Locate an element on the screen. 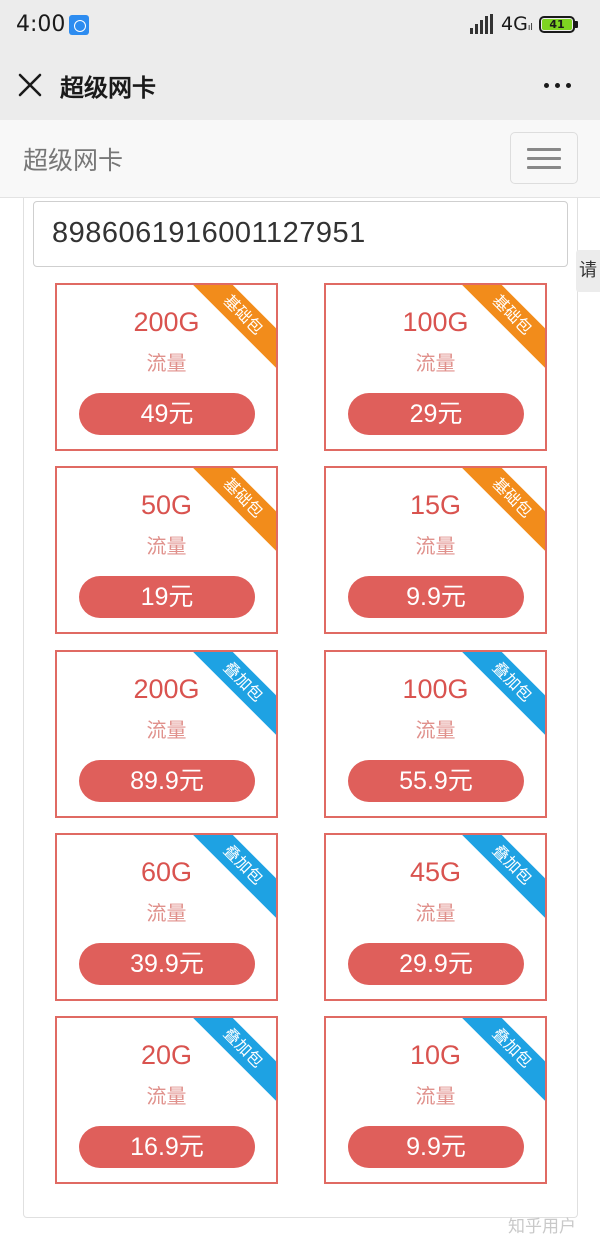 This screenshot has height=1247, width=600. package-card: 200G 流量 89.9元 叠加包 is located at coordinates (166, 734).